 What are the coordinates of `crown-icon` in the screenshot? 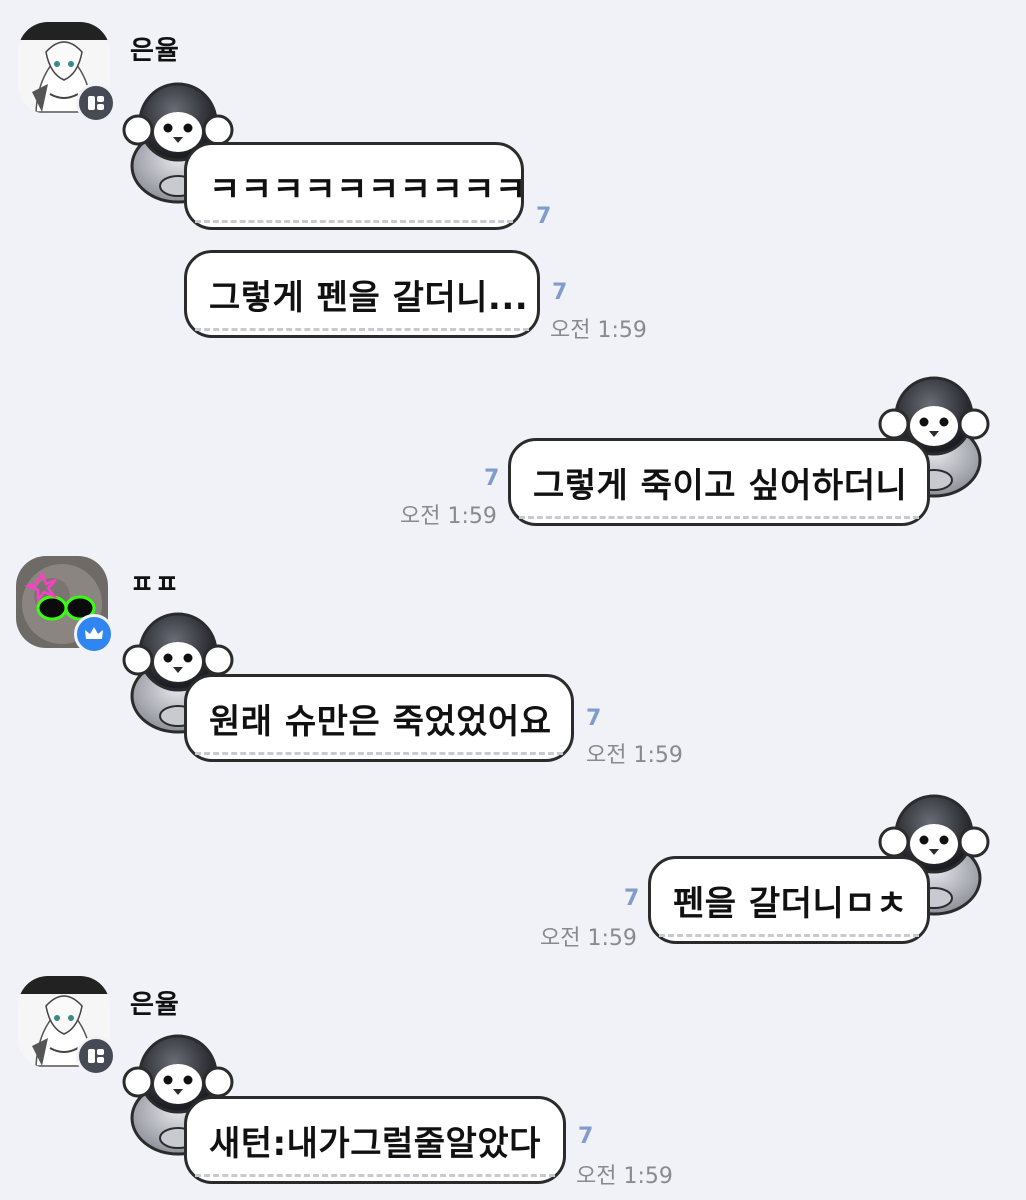 It's located at (94, 633).